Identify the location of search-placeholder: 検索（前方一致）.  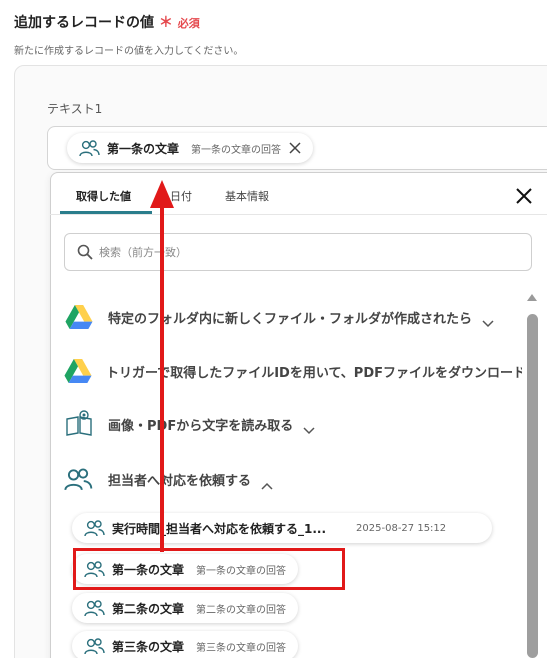
(143, 252).